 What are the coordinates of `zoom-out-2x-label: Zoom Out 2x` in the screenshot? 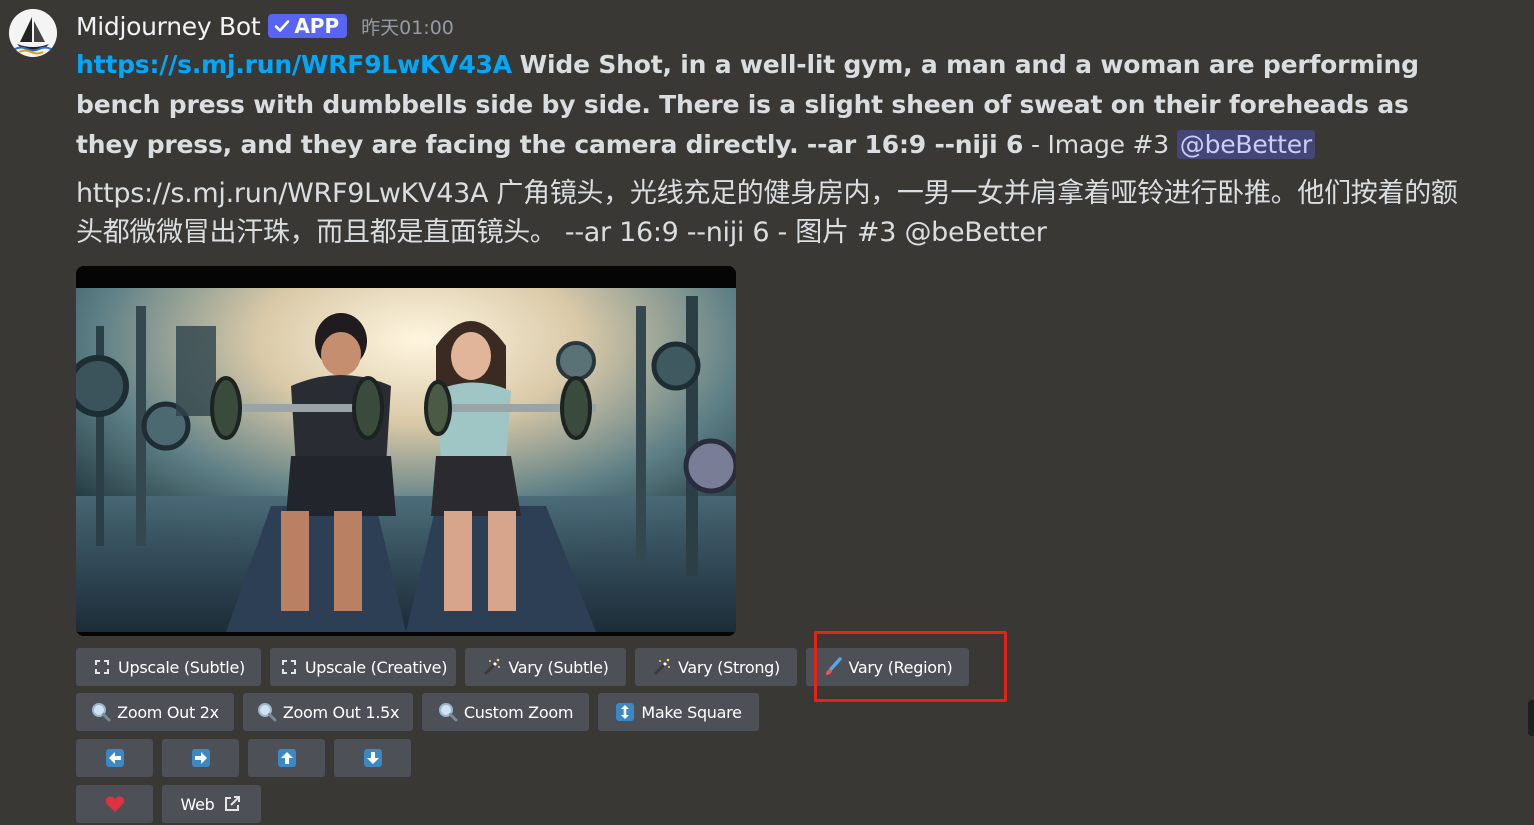 It's located at (168, 712).